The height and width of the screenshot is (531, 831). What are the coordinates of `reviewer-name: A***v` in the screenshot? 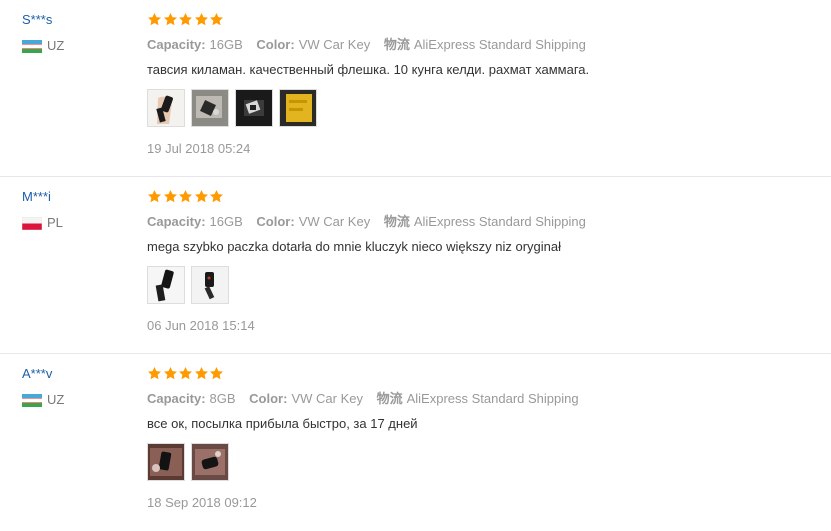 It's located at (77, 374).